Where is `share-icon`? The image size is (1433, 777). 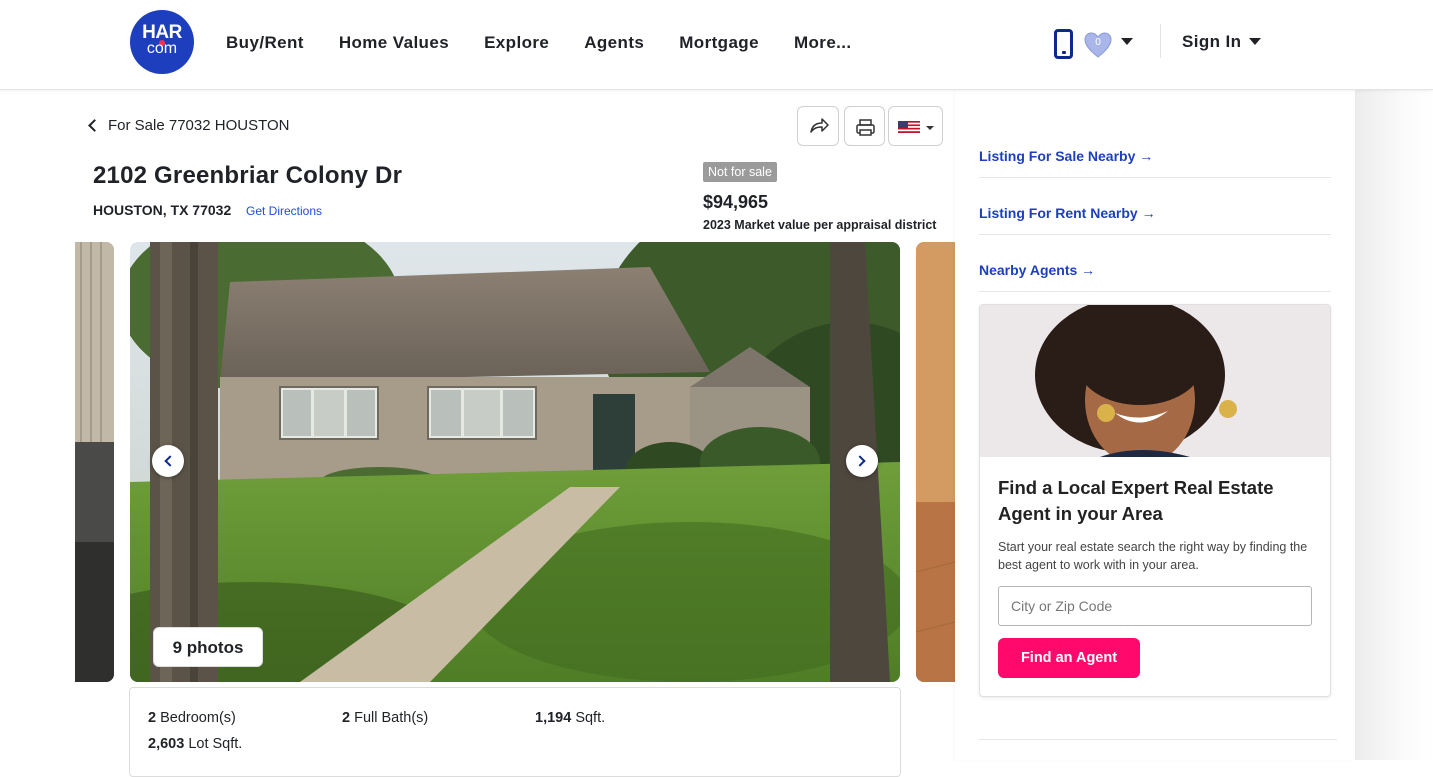 share-icon is located at coordinates (819, 125).